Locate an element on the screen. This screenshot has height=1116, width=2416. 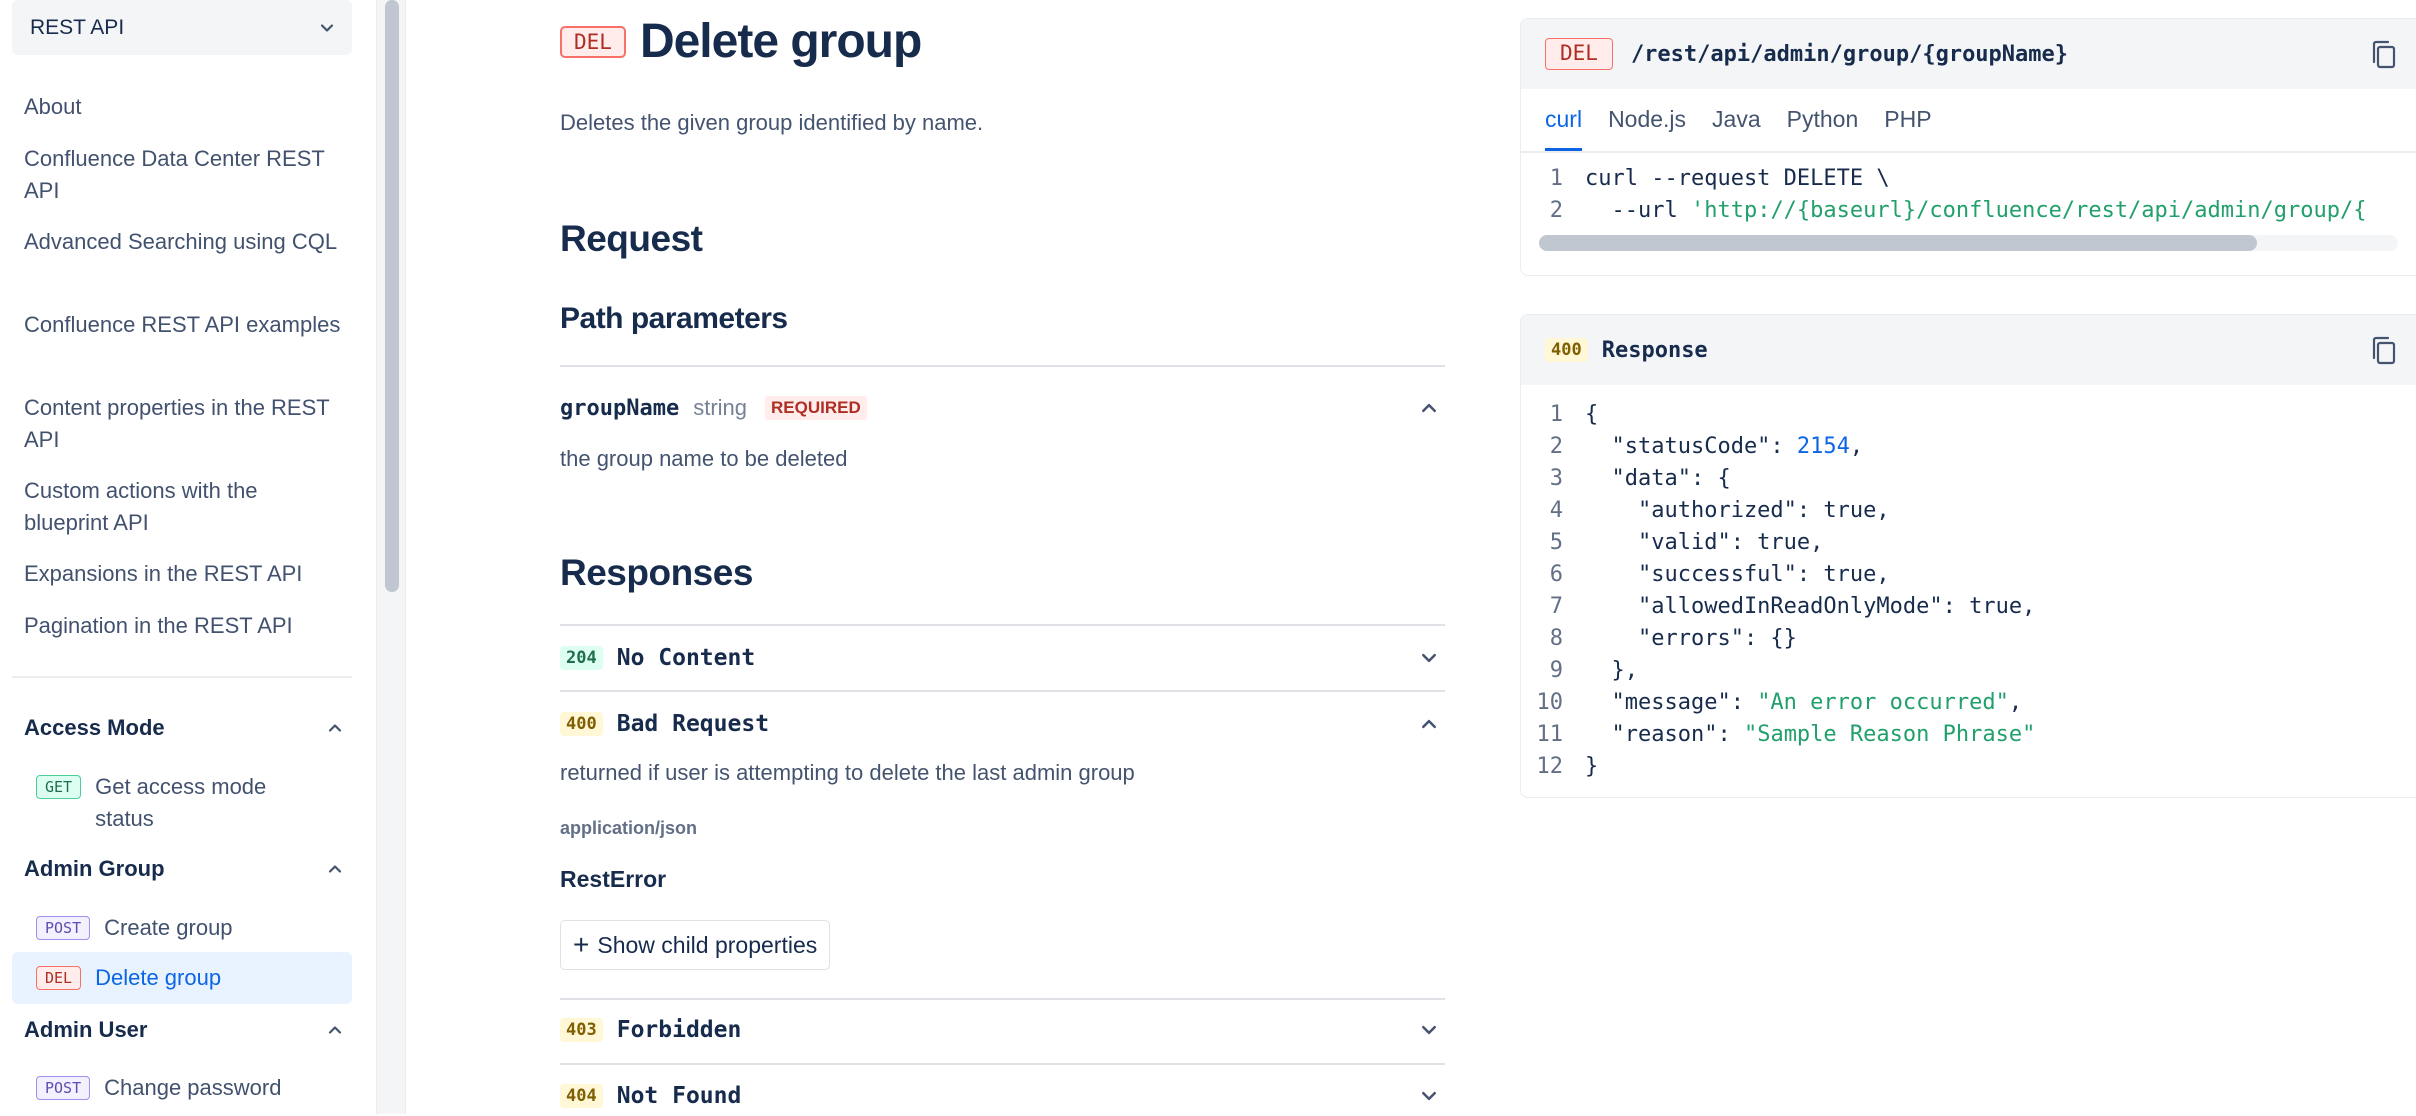
response-204-row: 204 No Content is located at coordinates (1002, 658).